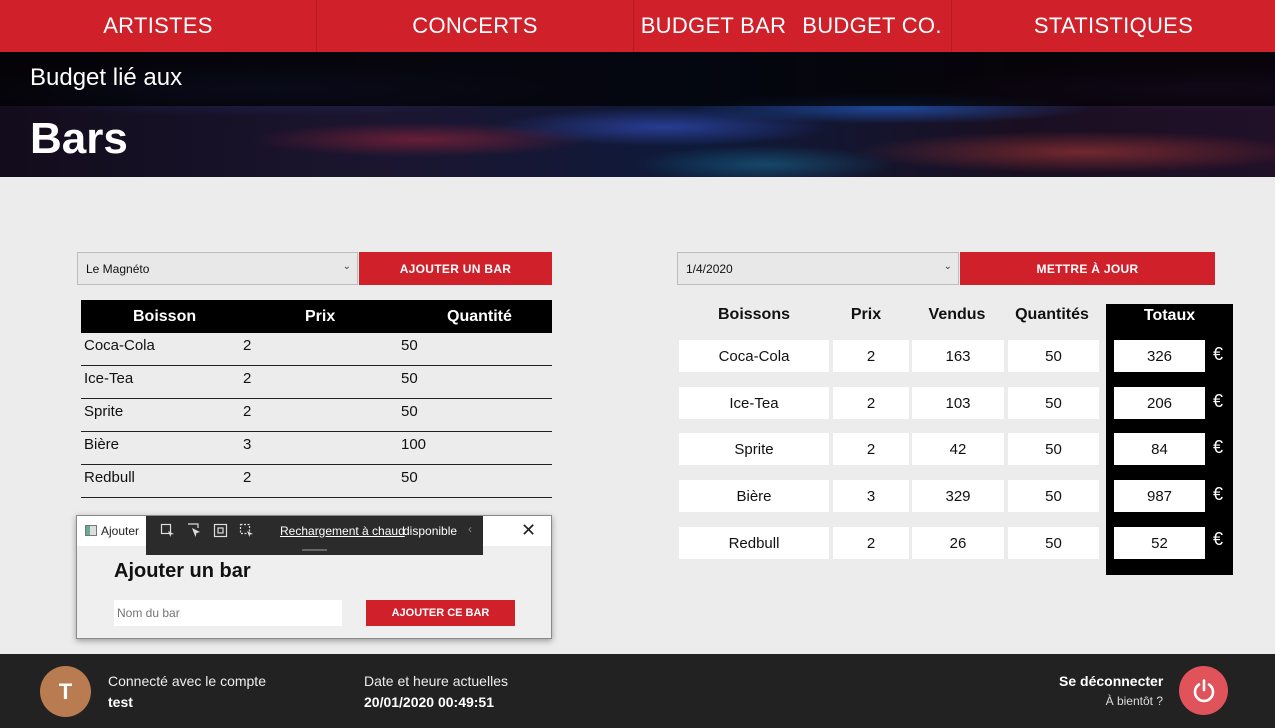  Describe the element at coordinates (79, 138) in the screenshot. I see `page-title: Bars` at that location.